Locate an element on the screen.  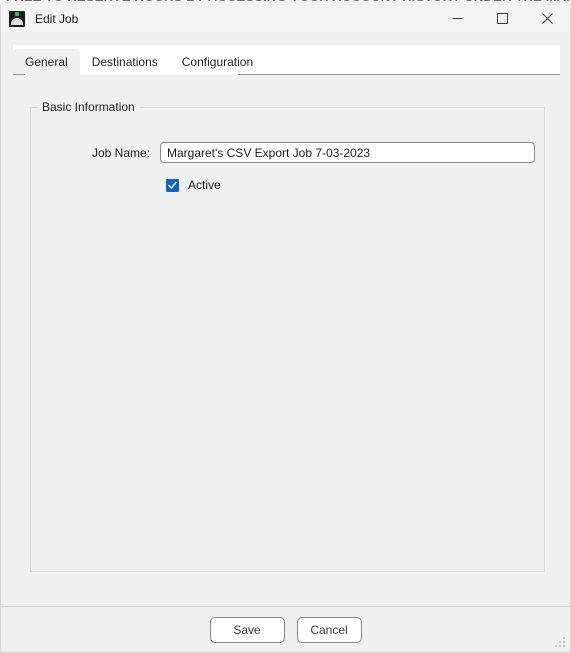
minimize-button is located at coordinates (457, 18).